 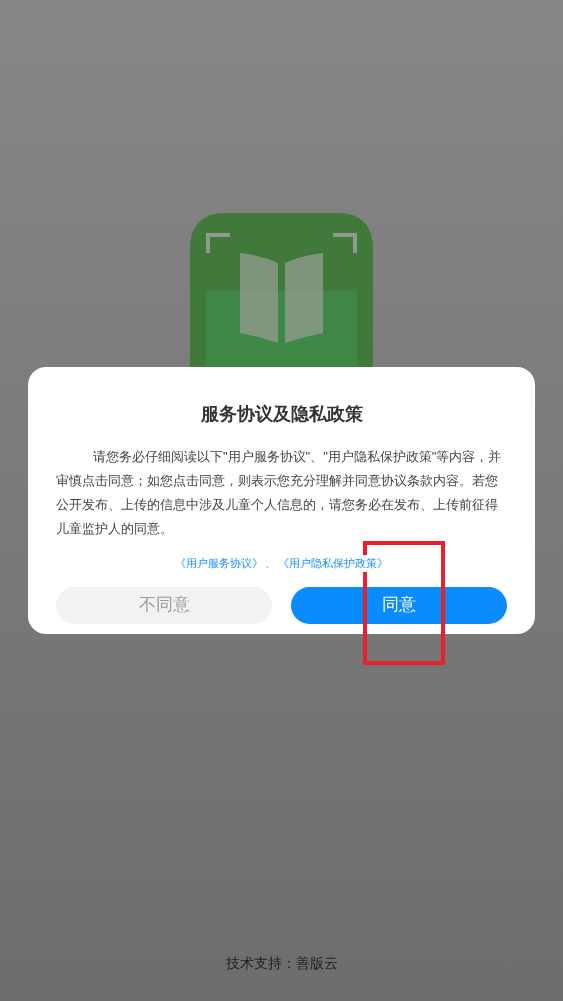 What do you see at coordinates (281, 963) in the screenshot?
I see `footer-text: 技术支持：善版云` at bounding box center [281, 963].